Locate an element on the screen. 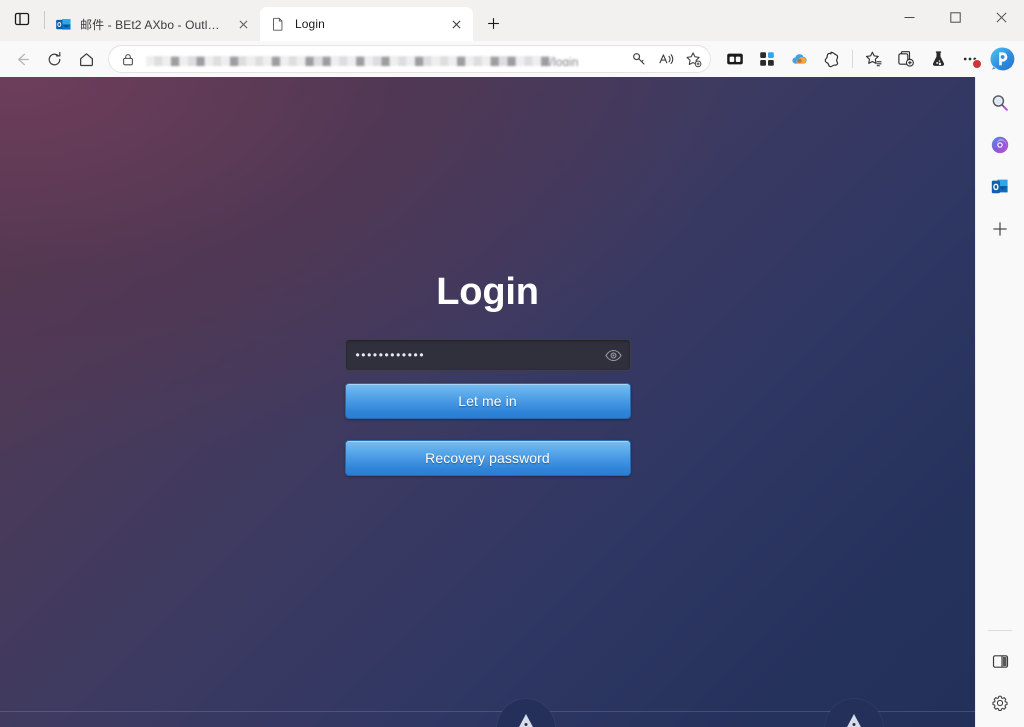 Image resolution: width=1024 pixels, height=727 pixels. toolbar-right-icons is located at coordinates (868, 59).